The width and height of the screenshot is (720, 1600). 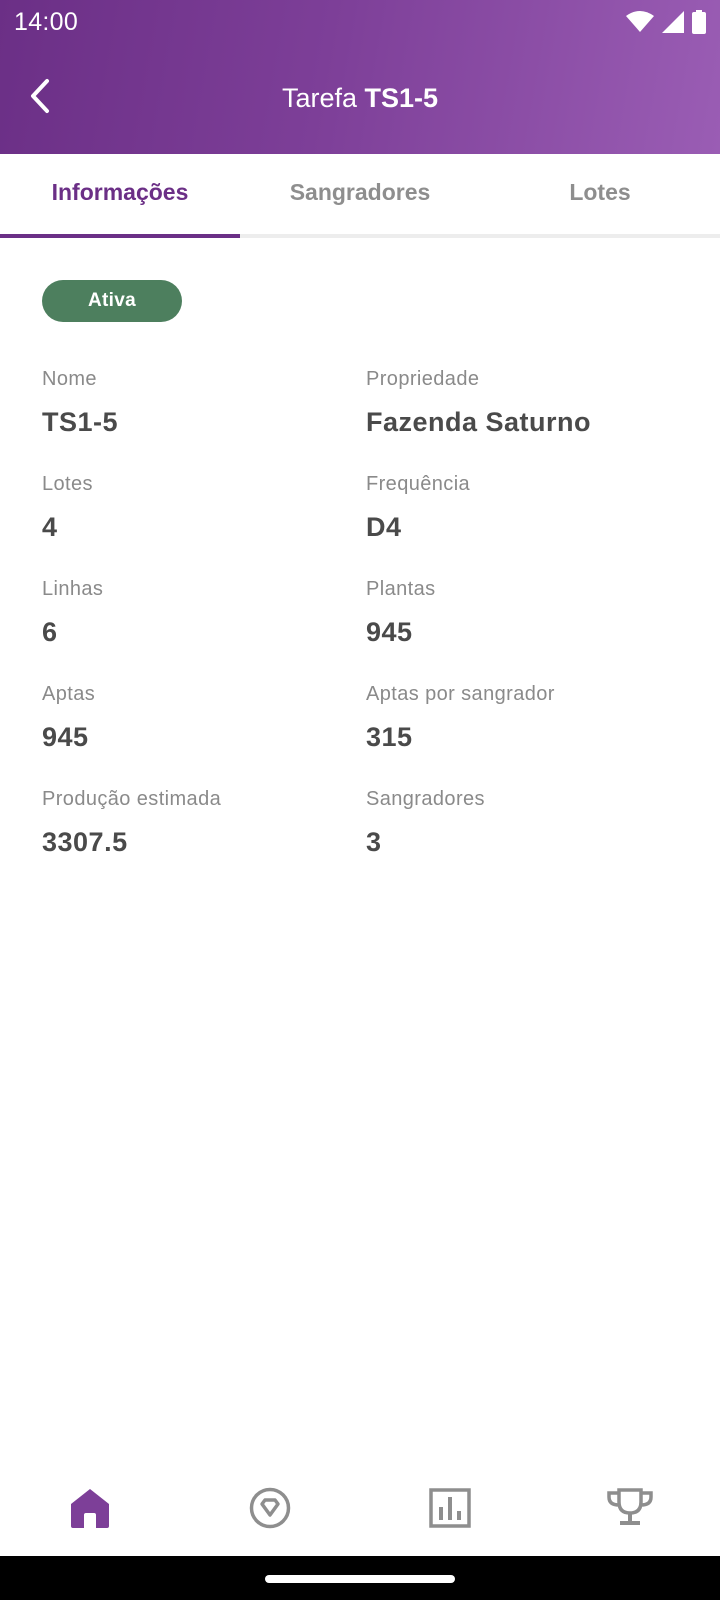 I want to click on status-badge: Ativa, so click(x=112, y=301).